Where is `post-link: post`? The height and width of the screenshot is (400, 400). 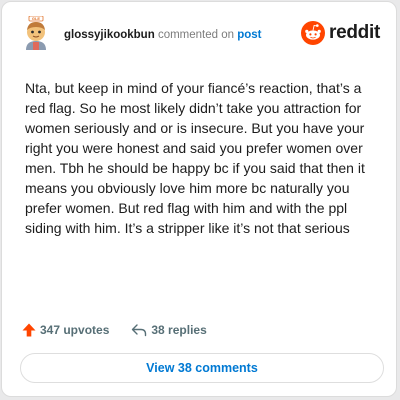 post-link: post is located at coordinates (249, 35).